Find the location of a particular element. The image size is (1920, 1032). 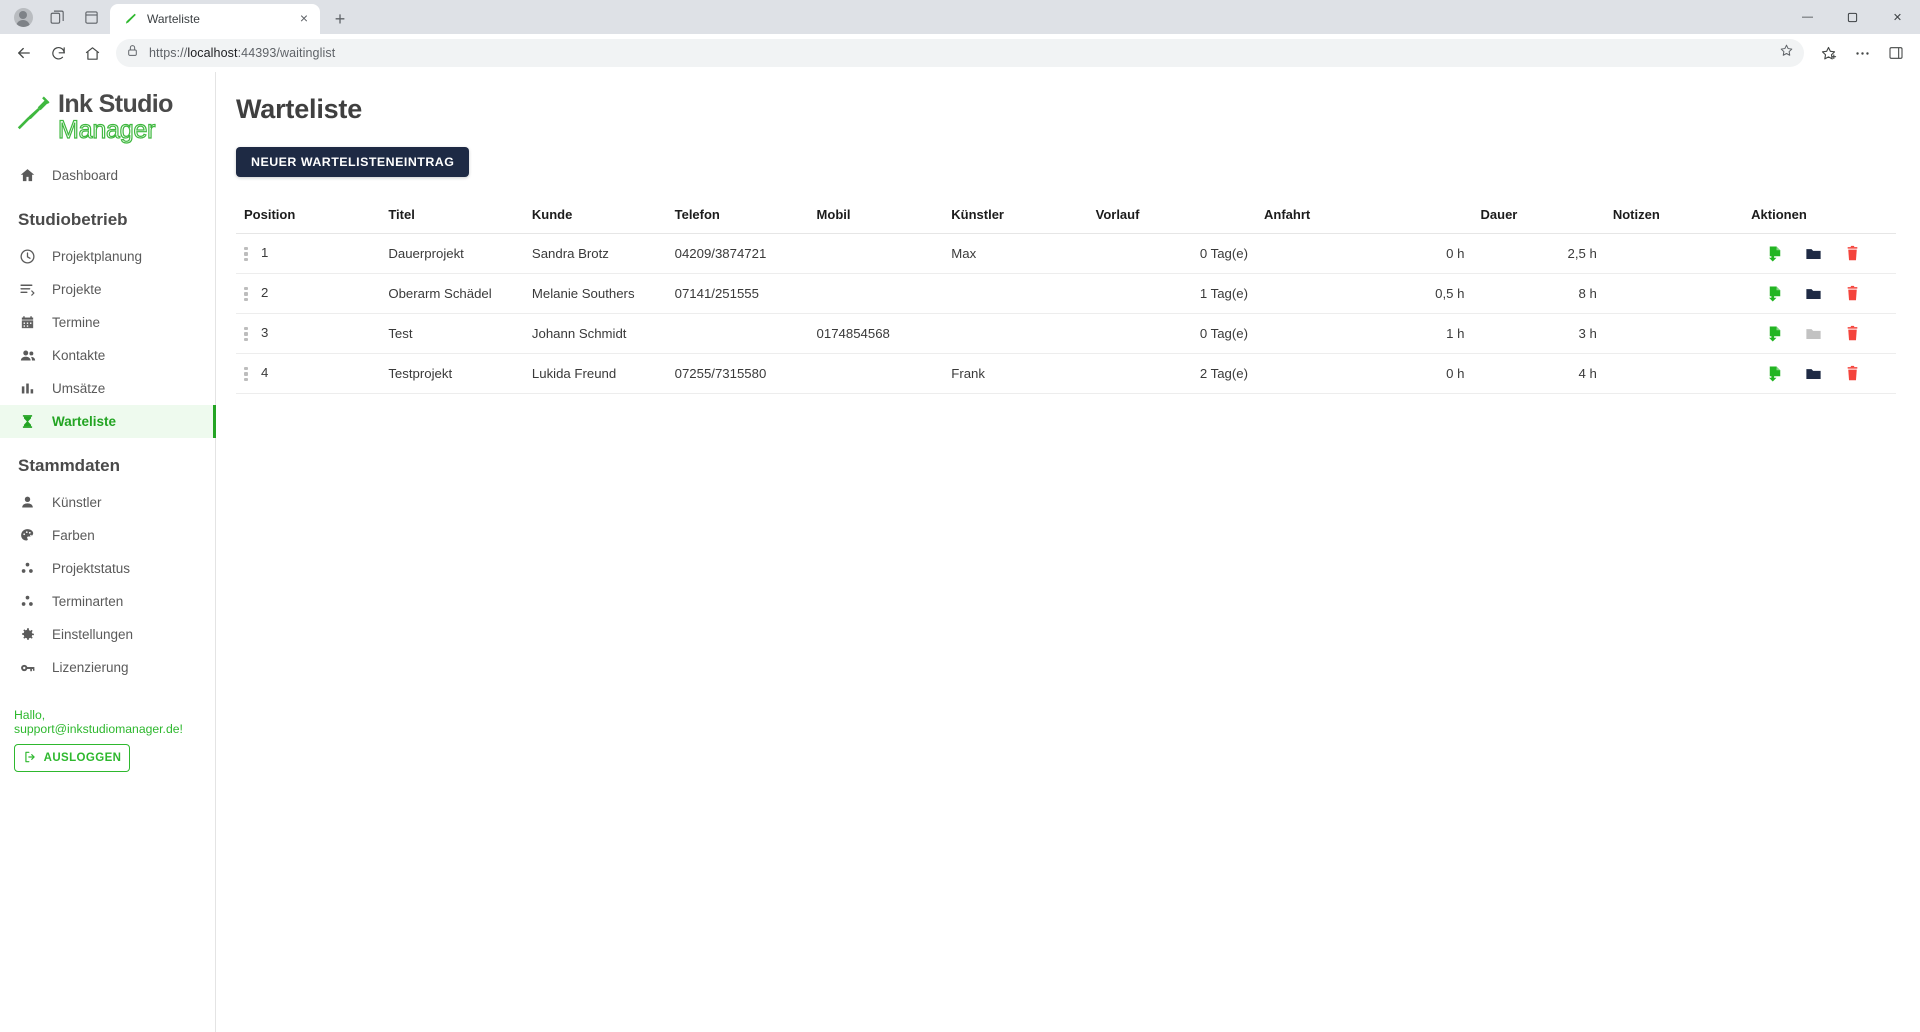

cell-vorlauf: 0 Tag(e) is located at coordinates (1171, 333).